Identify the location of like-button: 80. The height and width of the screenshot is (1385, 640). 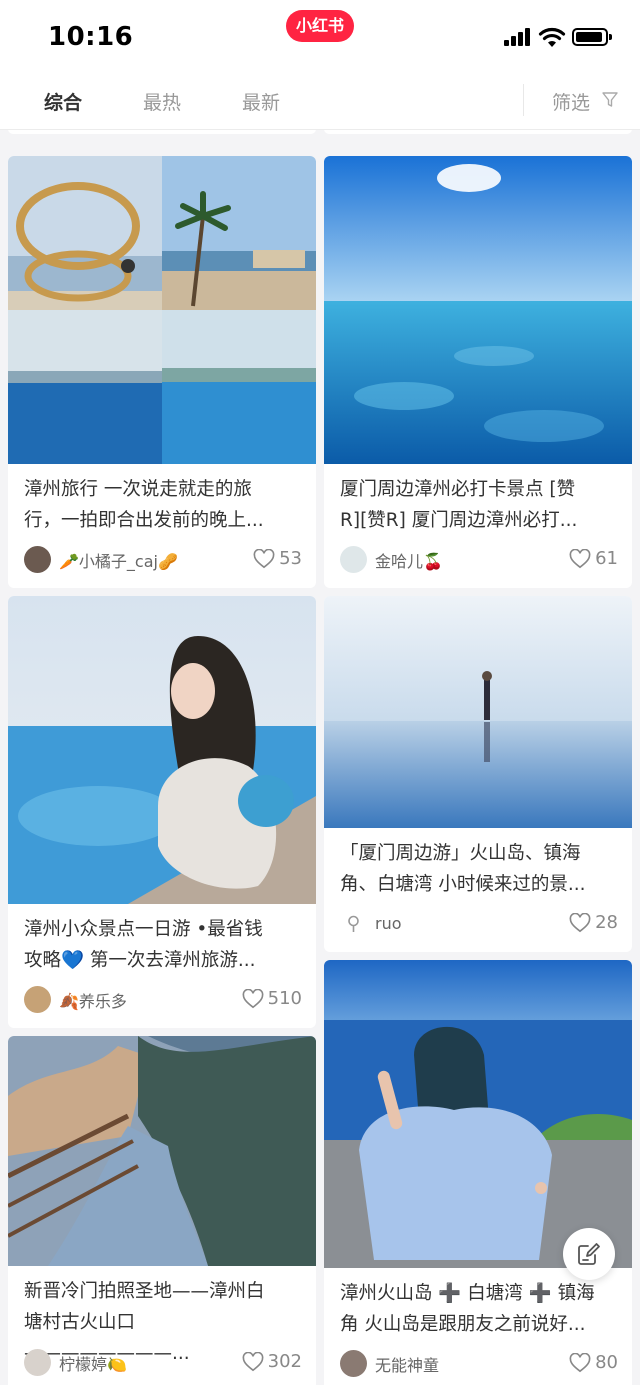
(593, 1362).